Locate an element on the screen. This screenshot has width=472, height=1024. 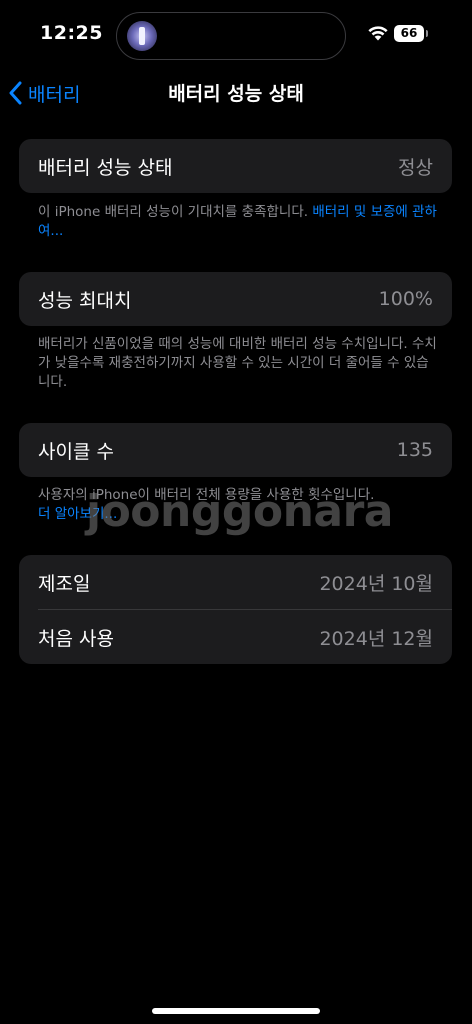
cycle-count-footnote-text: 사용자의 iPhone이 배터리 전체 용량을 사용한 횟수입니다. is located at coordinates (206, 495).